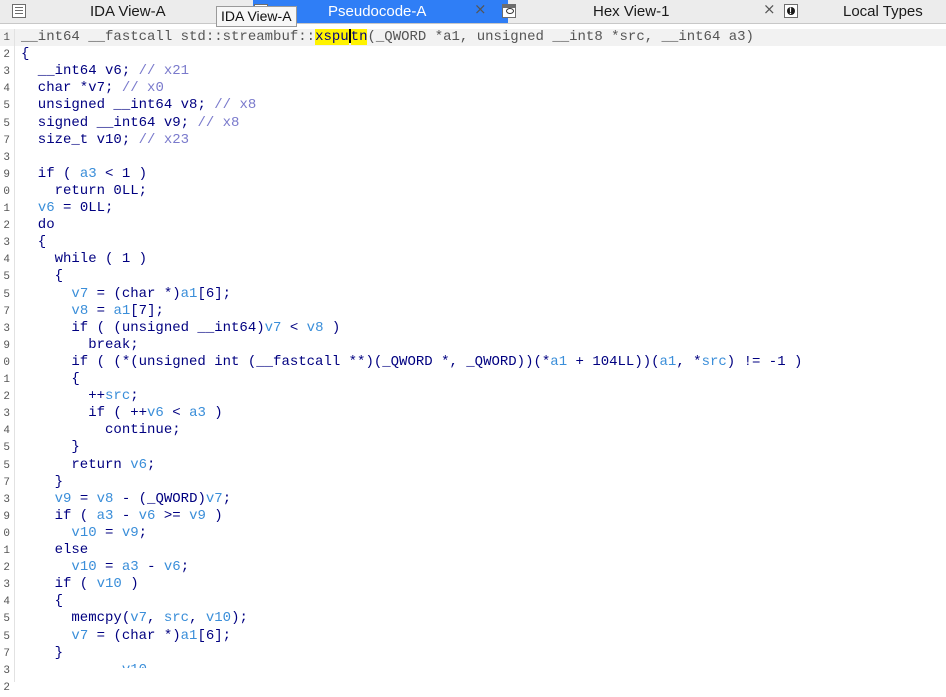 The width and height of the screenshot is (946, 697). What do you see at coordinates (55, 550) in the screenshot?
I see `code-token: else` at bounding box center [55, 550].